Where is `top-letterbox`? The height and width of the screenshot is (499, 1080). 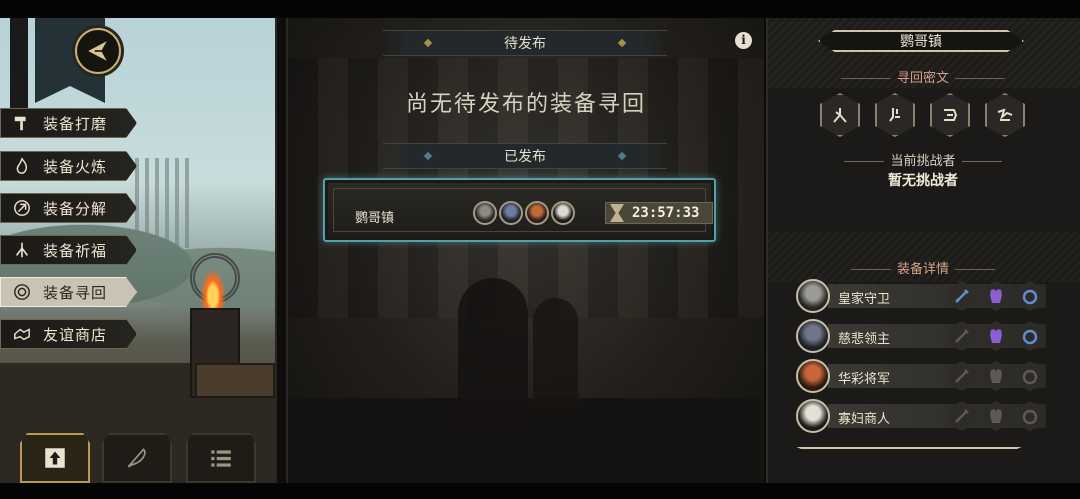 top-letterbox is located at coordinates (540, 9).